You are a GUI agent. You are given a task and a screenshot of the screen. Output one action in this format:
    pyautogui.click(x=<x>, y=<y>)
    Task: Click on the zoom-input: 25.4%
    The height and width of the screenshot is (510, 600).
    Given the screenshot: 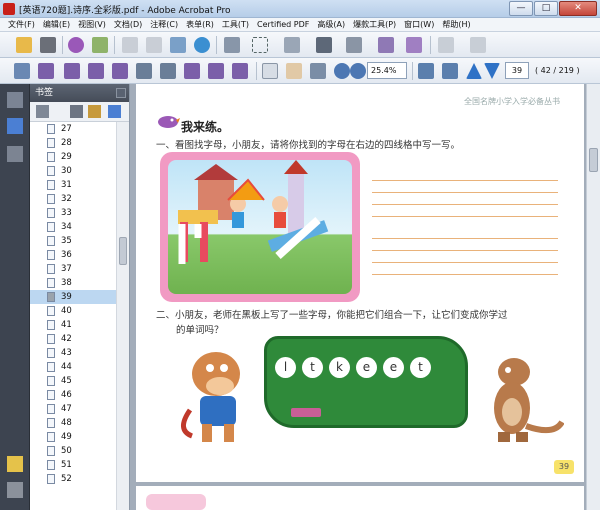 What is the action you would take?
    pyautogui.click(x=387, y=70)
    